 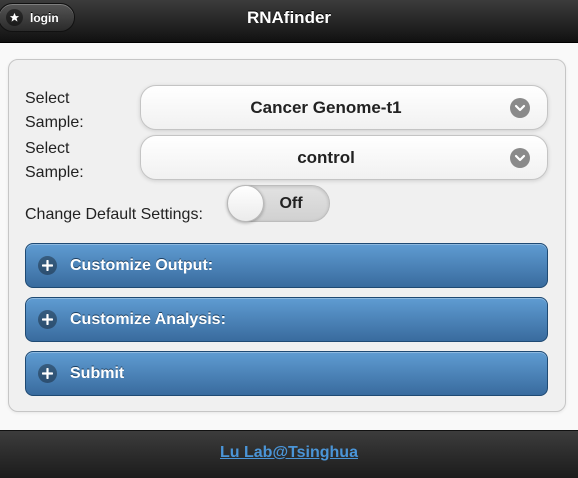 I want to click on default-settings-toggle: Off, so click(x=278, y=203).